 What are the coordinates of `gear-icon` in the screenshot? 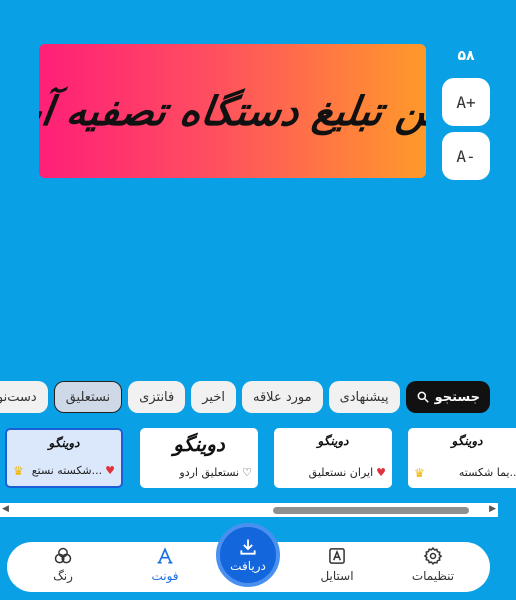 It's located at (433, 556).